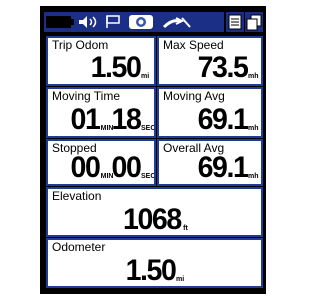  What do you see at coordinates (222, 67) in the screenshot?
I see `max-speed-value: 73.5` at bounding box center [222, 67].